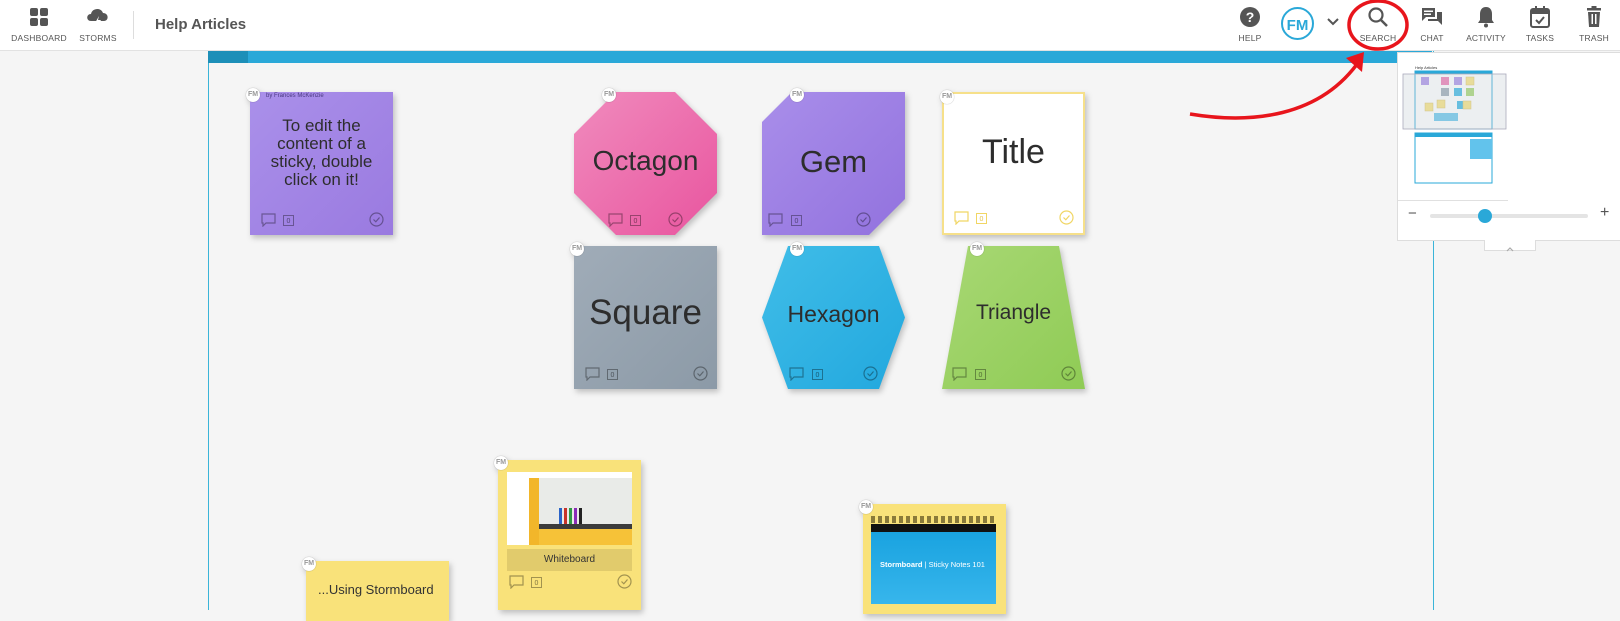 Image resolution: width=1620 pixels, height=621 pixels. I want to click on trash-icon, so click(1594, 16).